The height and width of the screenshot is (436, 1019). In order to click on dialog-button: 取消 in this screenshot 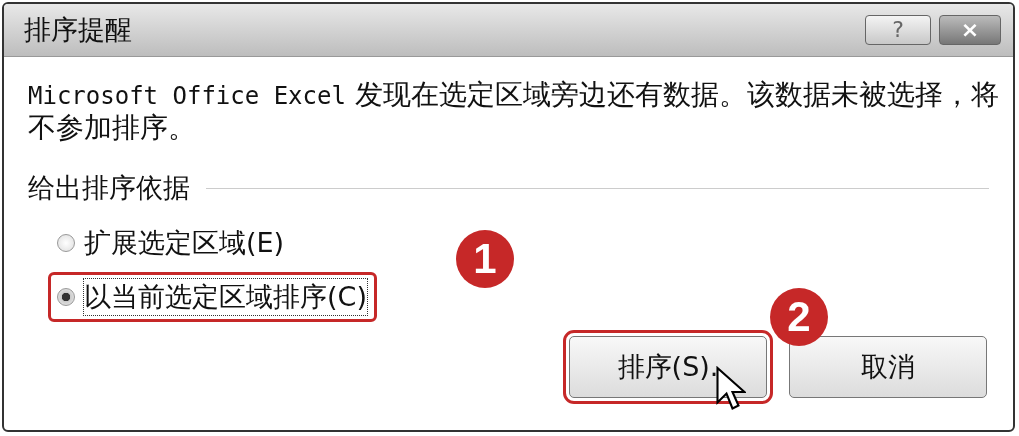, I will do `click(888, 367)`.